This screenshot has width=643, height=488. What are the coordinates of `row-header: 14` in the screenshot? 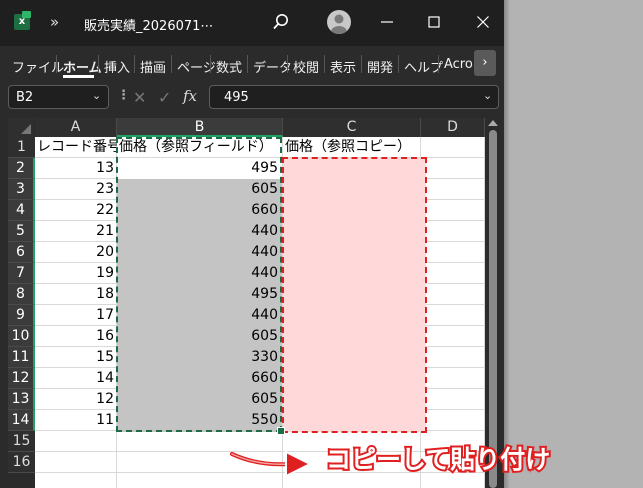 It's located at (21, 420).